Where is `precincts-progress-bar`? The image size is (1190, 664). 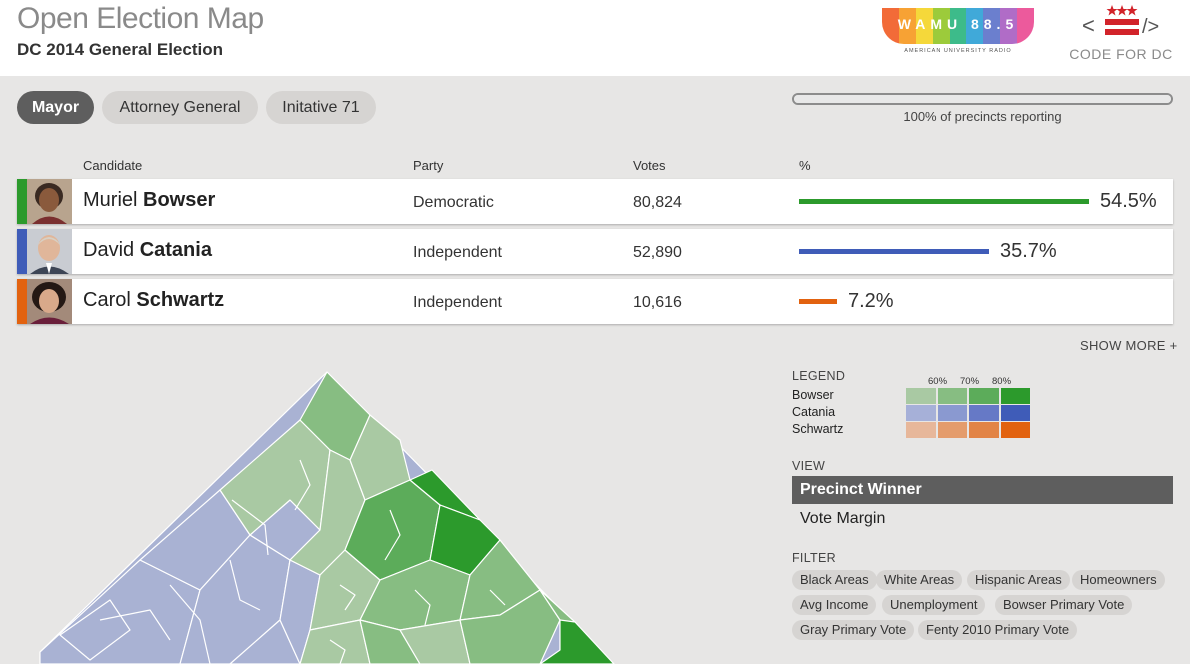 precincts-progress-bar is located at coordinates (982, 99).